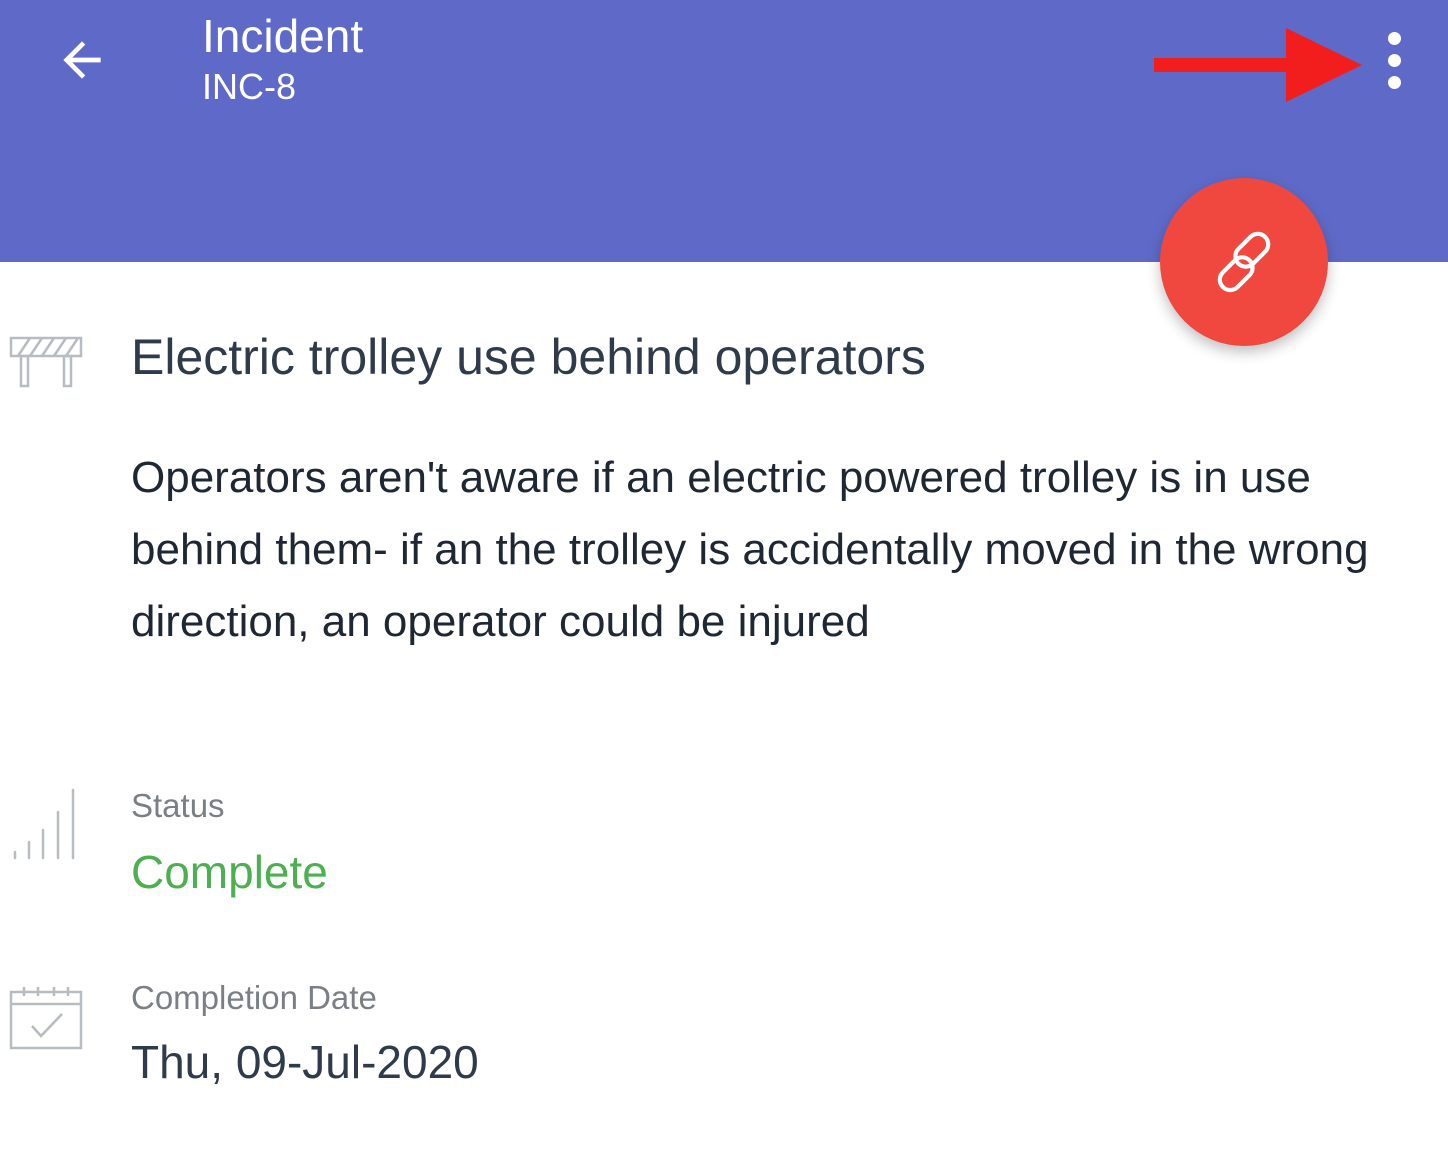 This screenshot has width=1448, height=1152. Describe the element at coordinates (1394, 38) in the screenshot. I see `more-vertical-icon` at that location.